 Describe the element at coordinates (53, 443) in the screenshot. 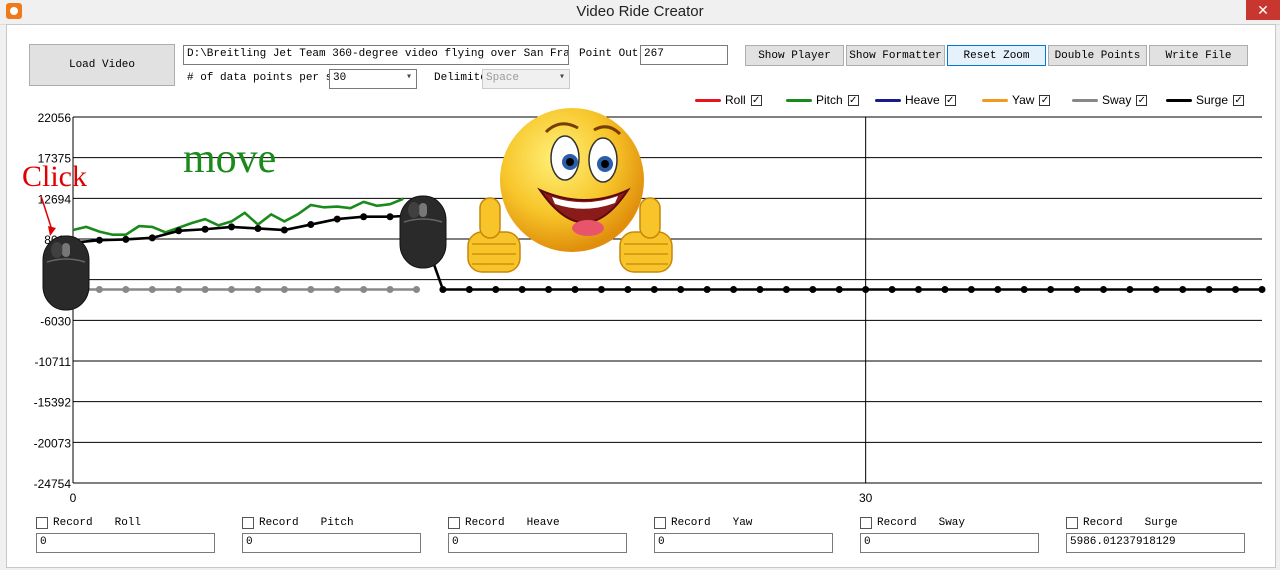

I see `y-tick-label: -20073` at that location.